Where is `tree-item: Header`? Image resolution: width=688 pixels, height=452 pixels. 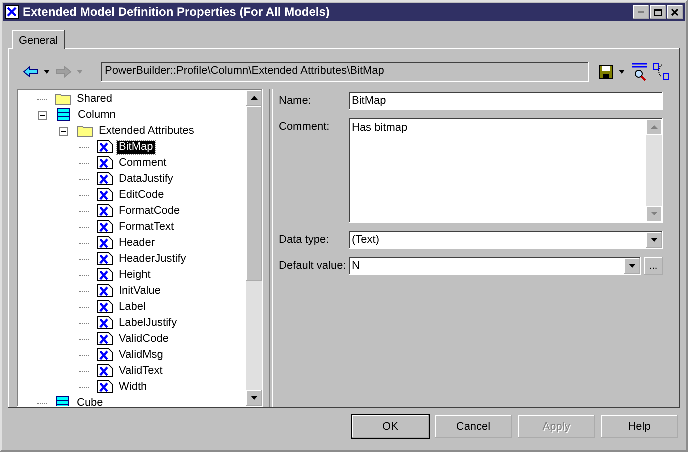
tree-item: Header is located at coordinates (137, 243).